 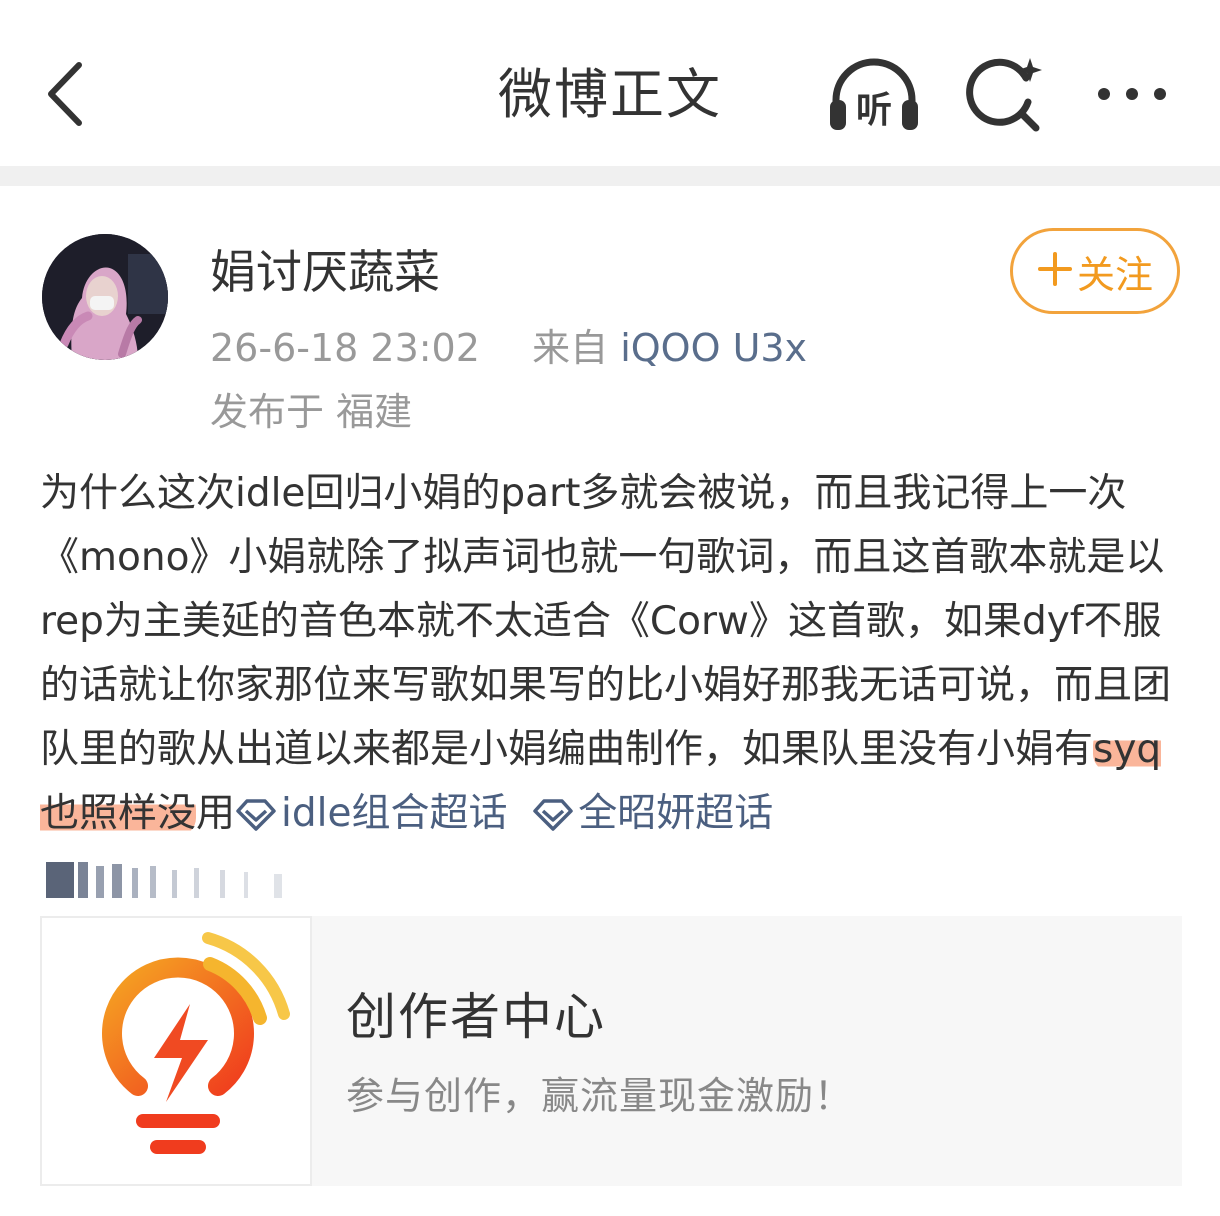 I want to click on search-button, so click(x=1006, y=96).